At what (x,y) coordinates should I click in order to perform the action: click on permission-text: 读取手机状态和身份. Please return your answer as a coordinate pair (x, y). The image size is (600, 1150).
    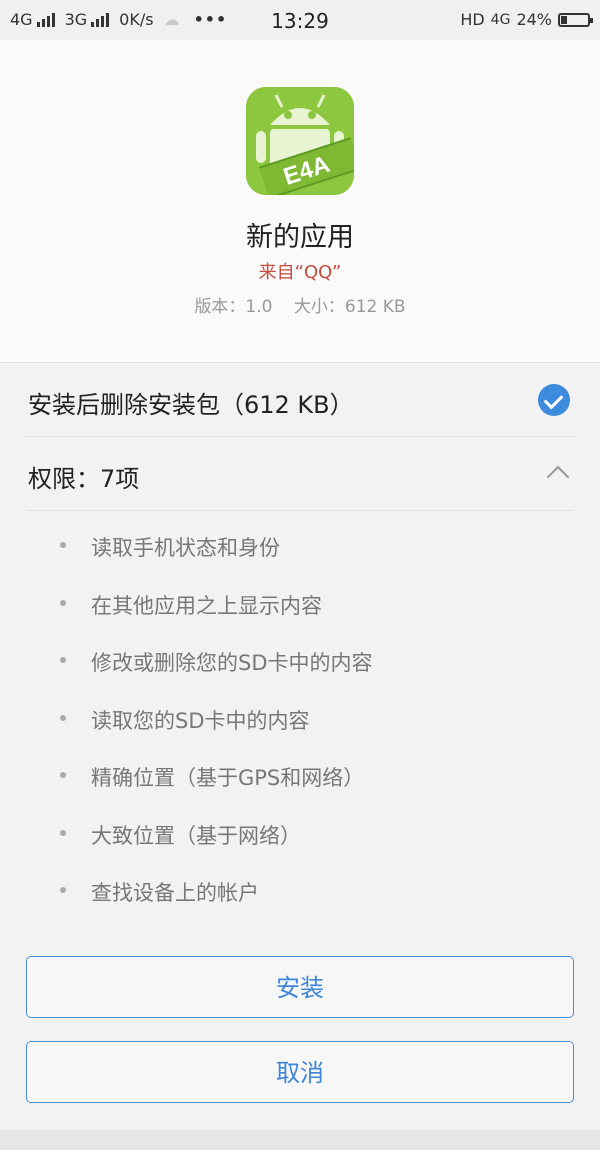
    Looking at the image, I should click on (185, 548).